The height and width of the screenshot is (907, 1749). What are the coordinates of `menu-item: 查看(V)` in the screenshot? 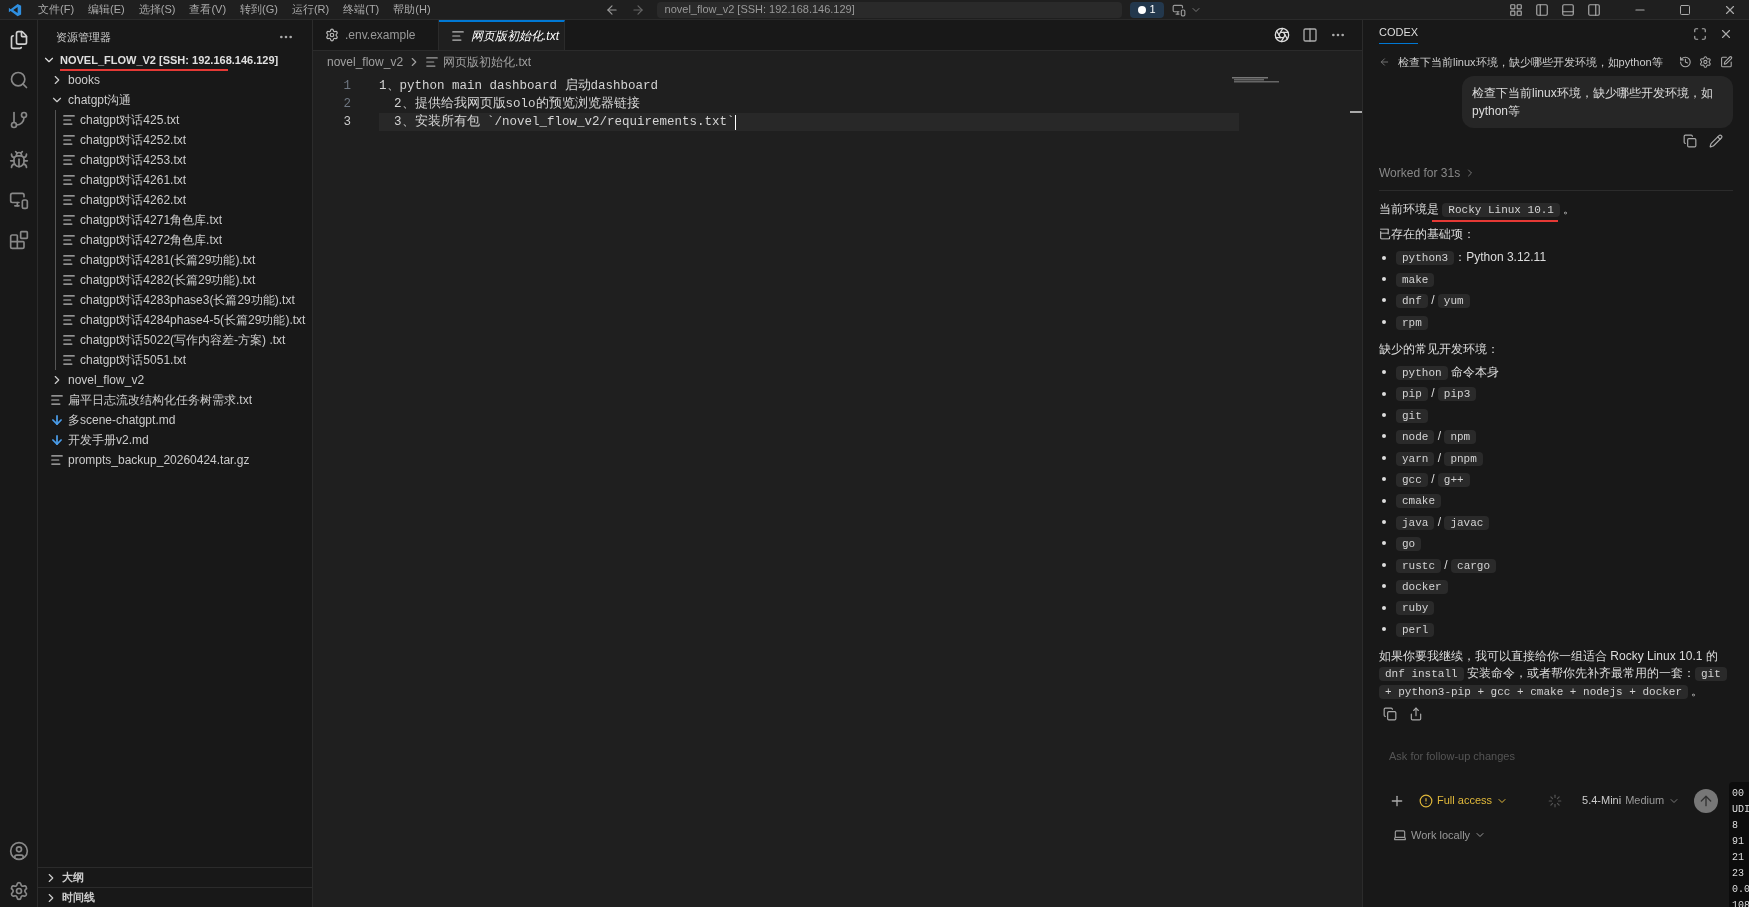 It's located at (208, 9).